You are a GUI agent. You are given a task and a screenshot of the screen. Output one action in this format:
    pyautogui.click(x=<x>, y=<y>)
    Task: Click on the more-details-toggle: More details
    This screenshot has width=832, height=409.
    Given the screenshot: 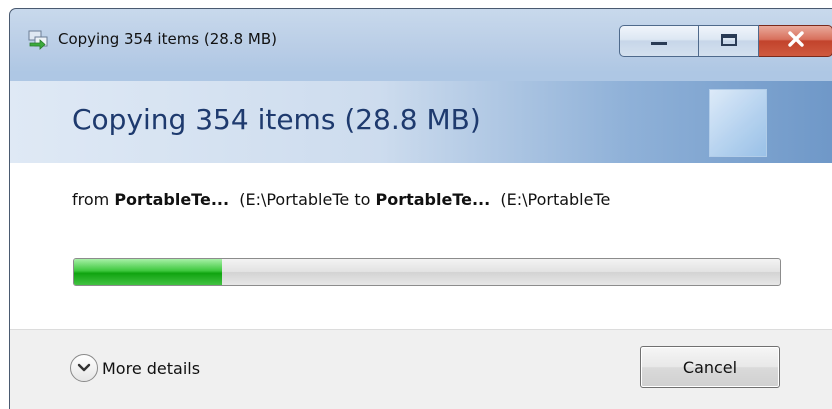 What is the action you would take?
    pyautogui.click(x=135, y=368)
    